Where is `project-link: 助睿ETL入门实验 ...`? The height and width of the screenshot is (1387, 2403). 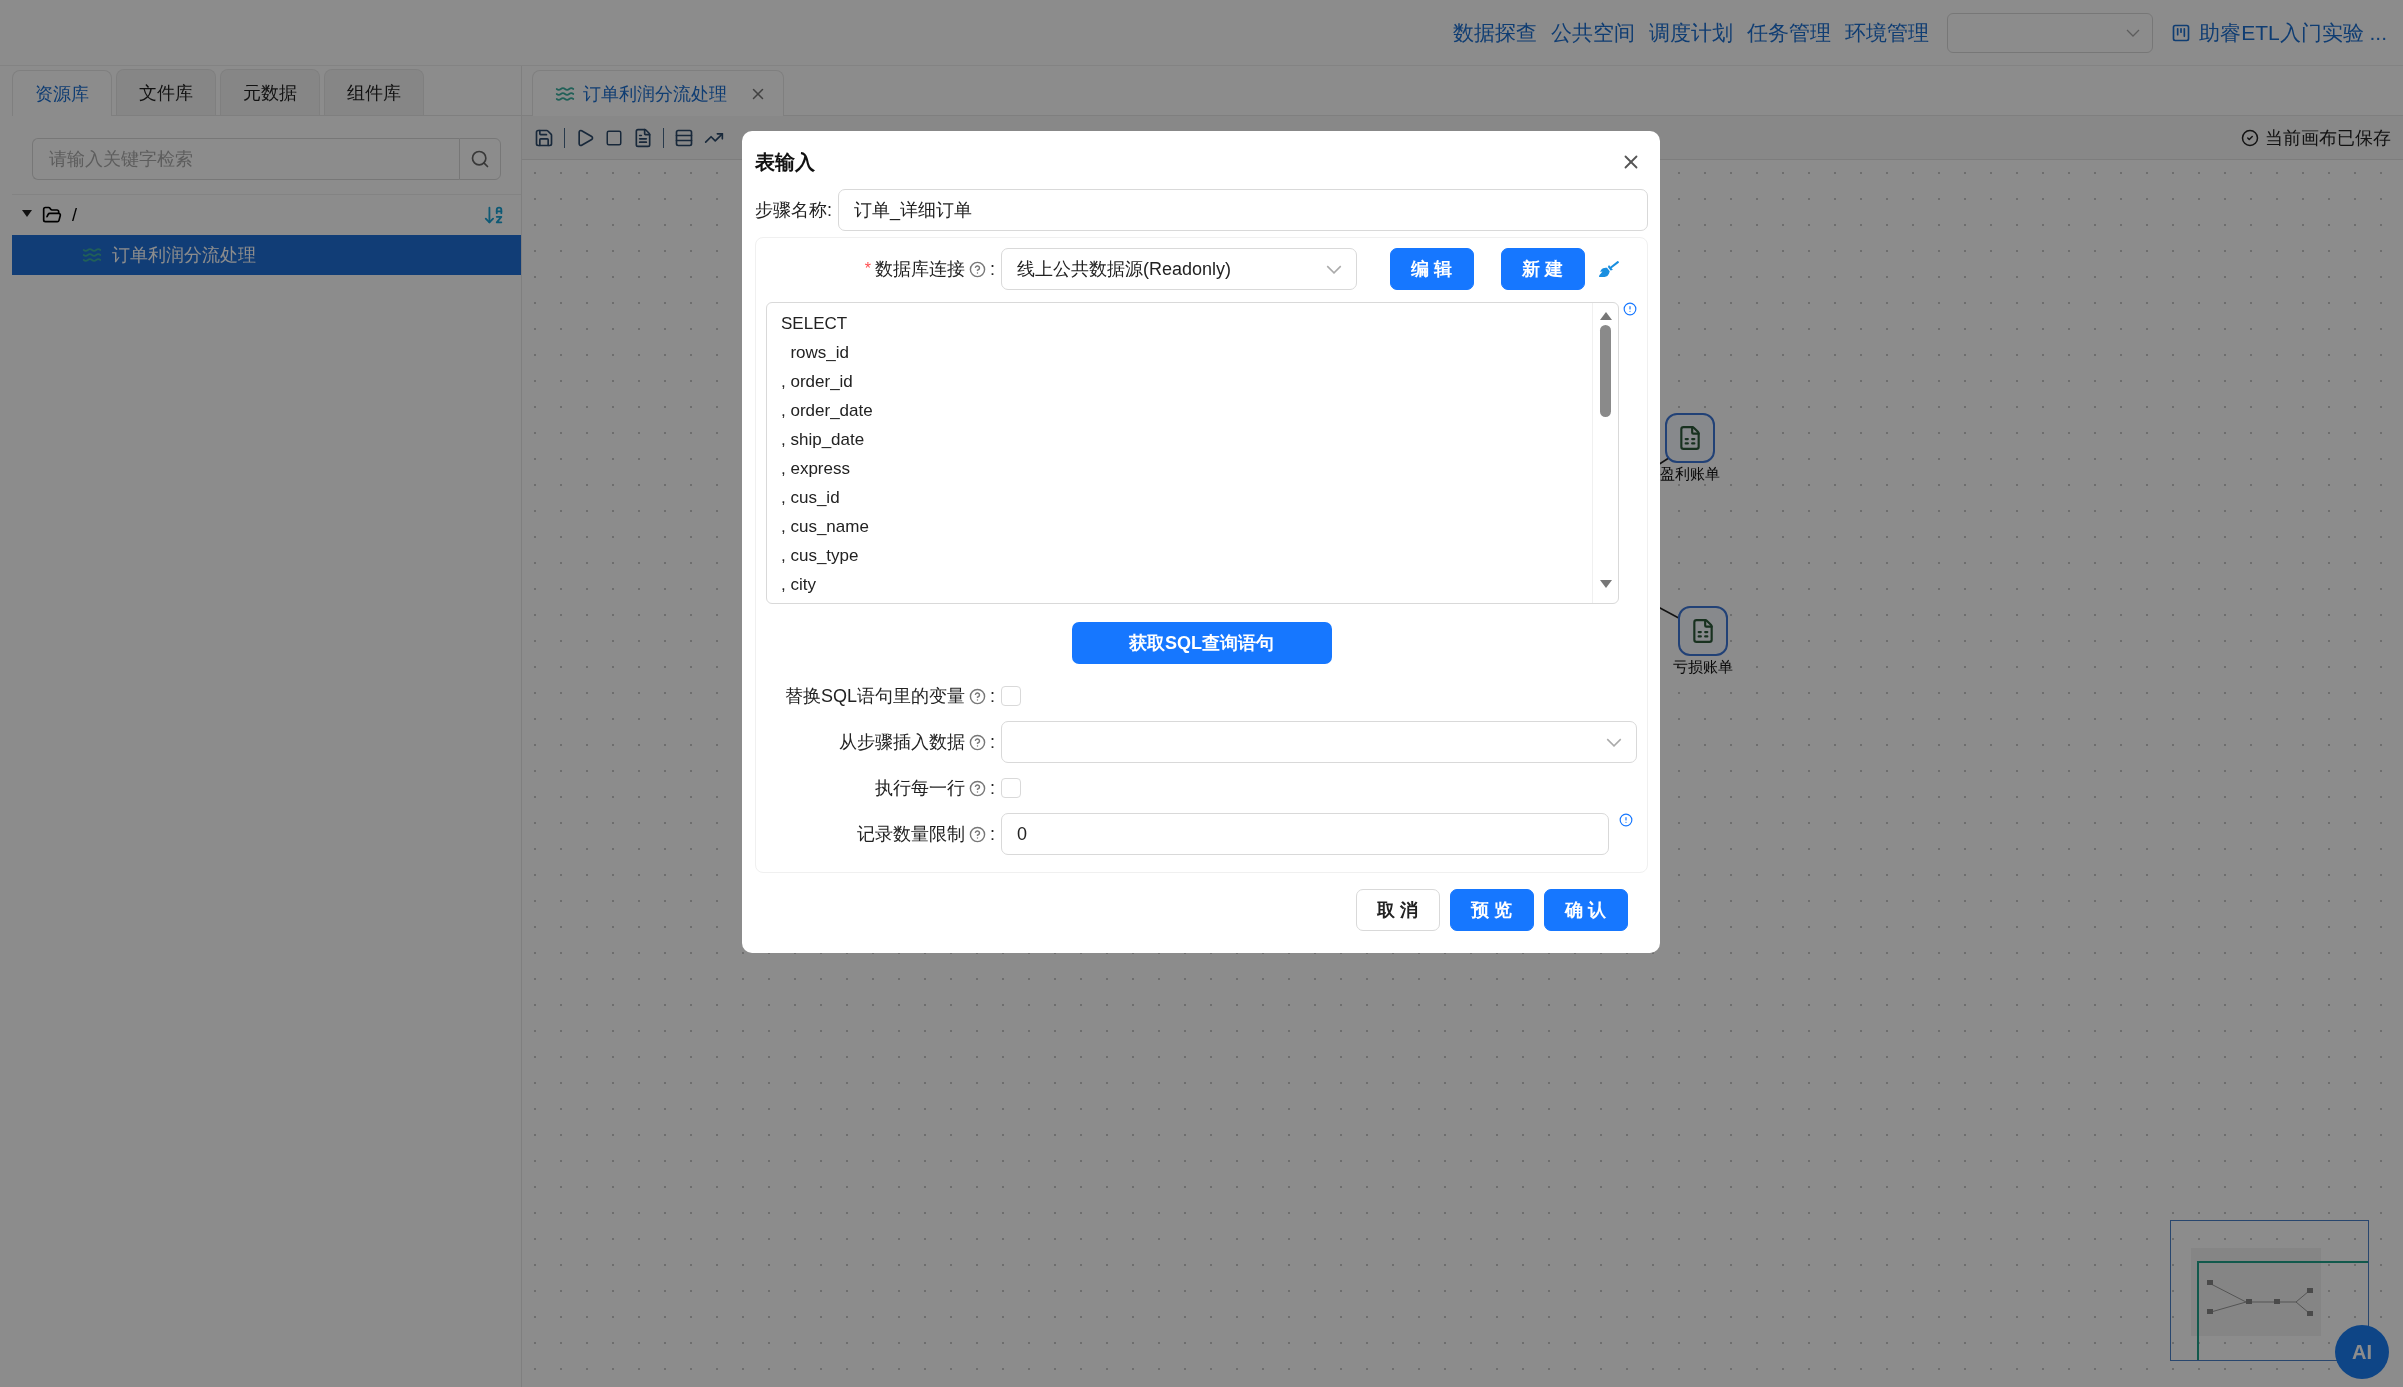
project-link: 助睿ETL入门实验 ... is located at coordinates (2279, 32).